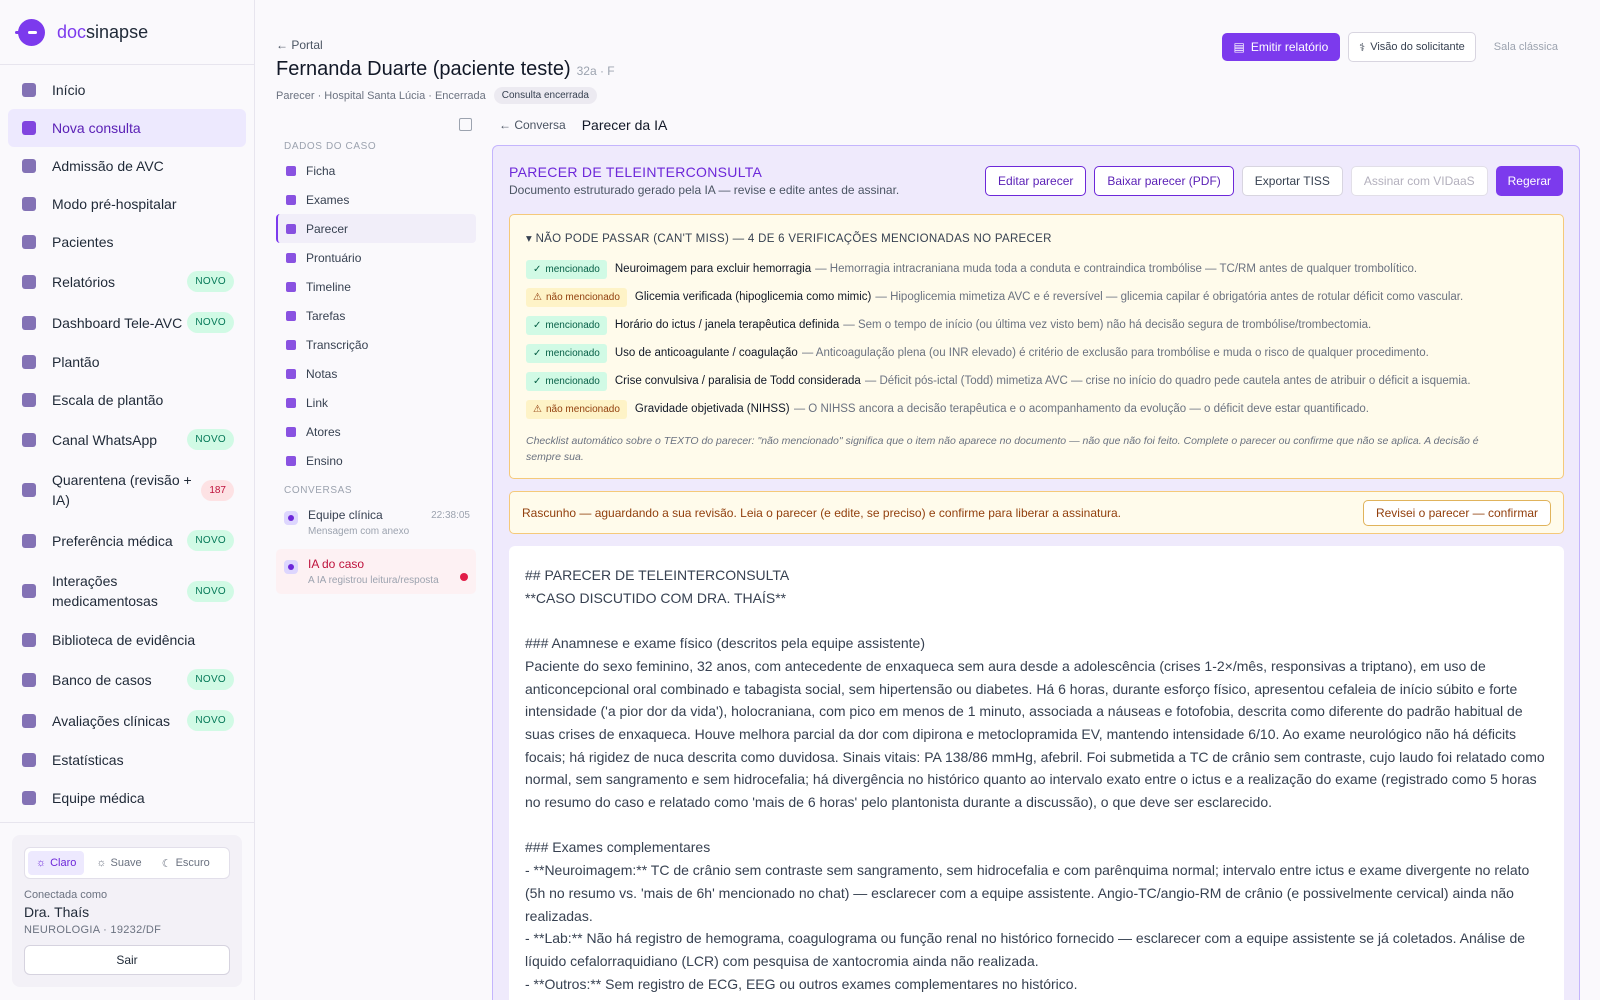  What do you see at coordinates (127, 204) in the screenshot?
I see `sidebar-item: Modo pré-hospitalar` at bounding box center [127, 204].